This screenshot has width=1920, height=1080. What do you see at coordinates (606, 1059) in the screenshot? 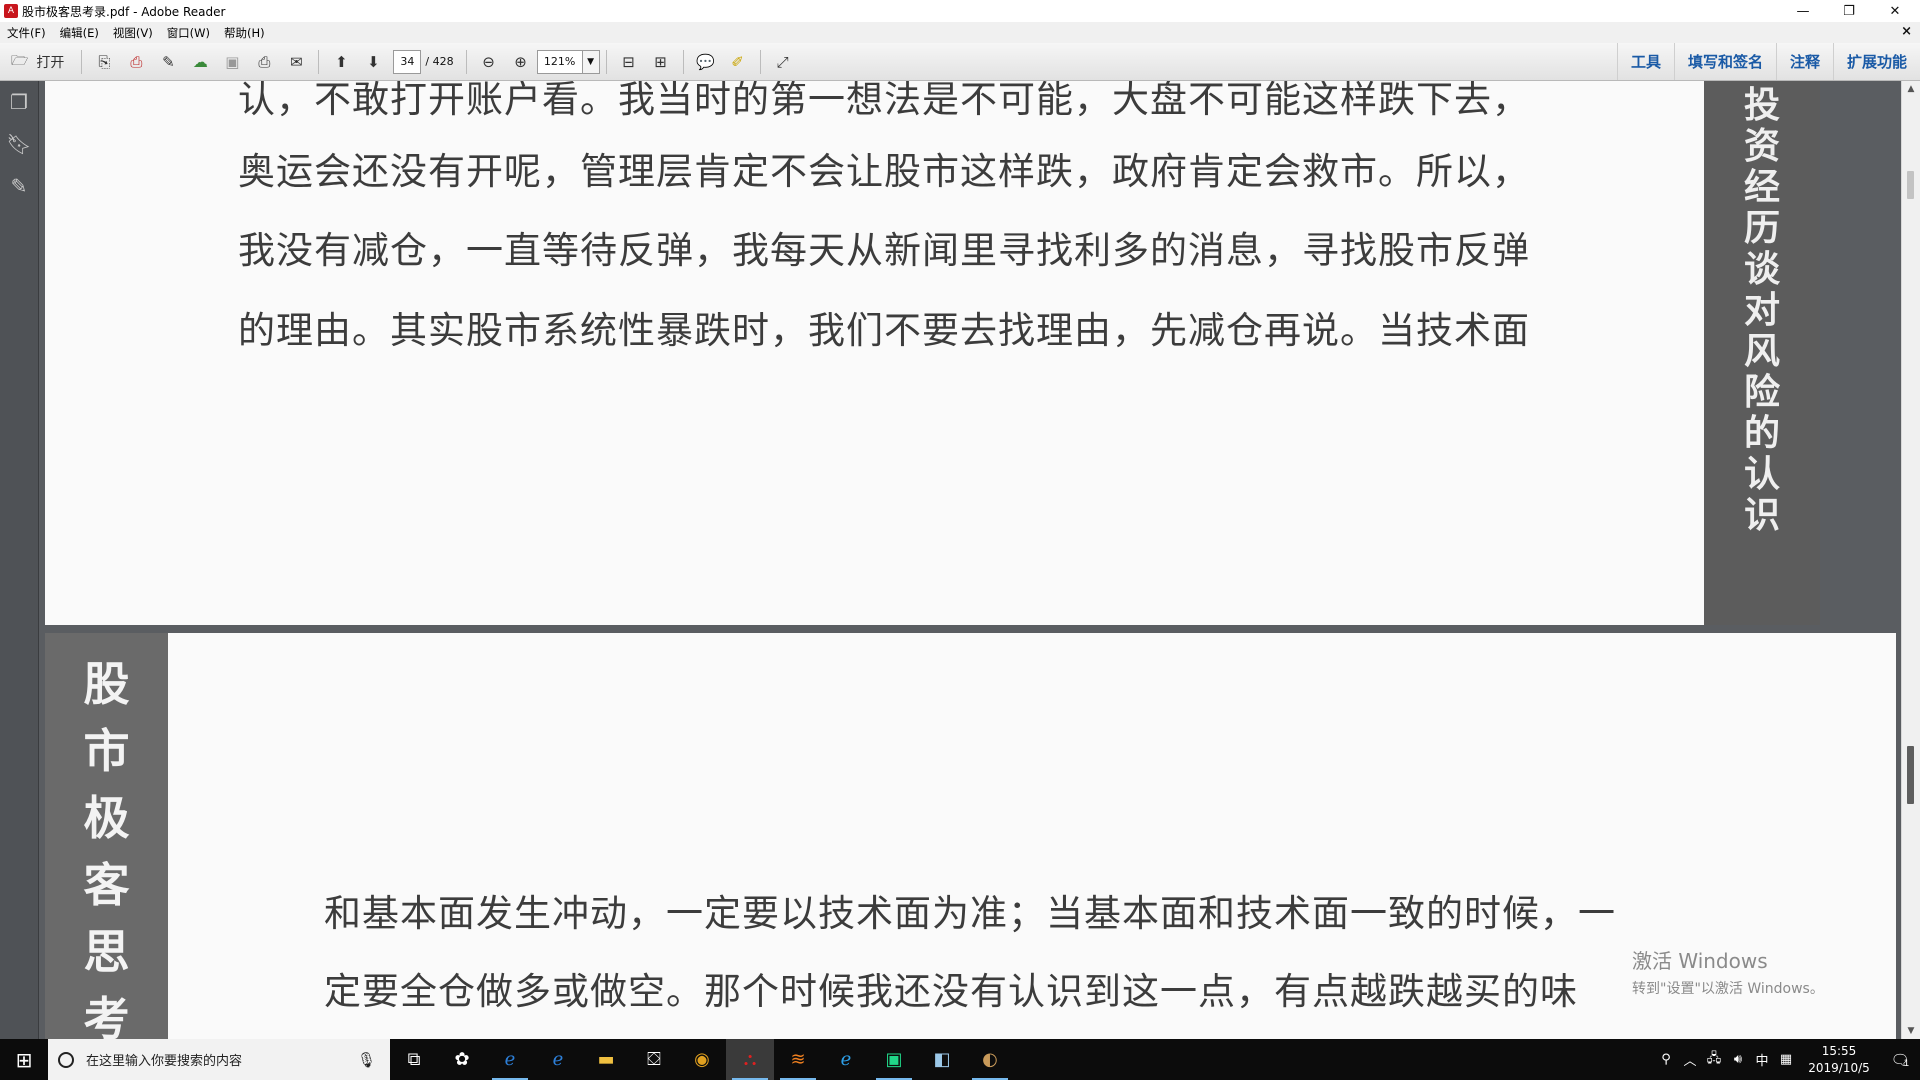
I see `taskbar-file-explorer: ▬` at bounding box center [606, 1059].